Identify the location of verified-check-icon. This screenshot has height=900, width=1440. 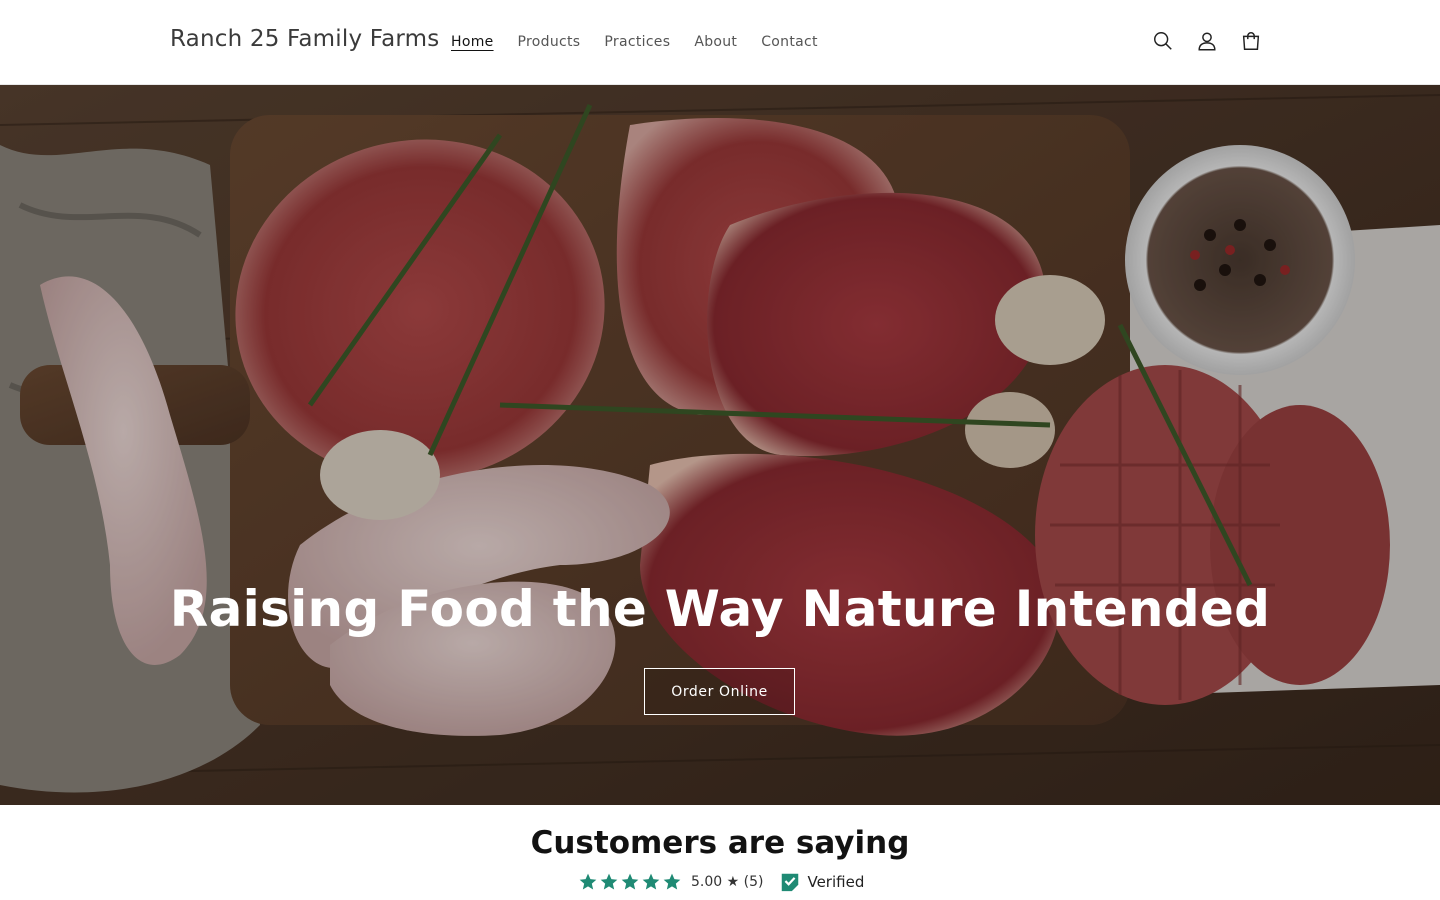
(790, 882).